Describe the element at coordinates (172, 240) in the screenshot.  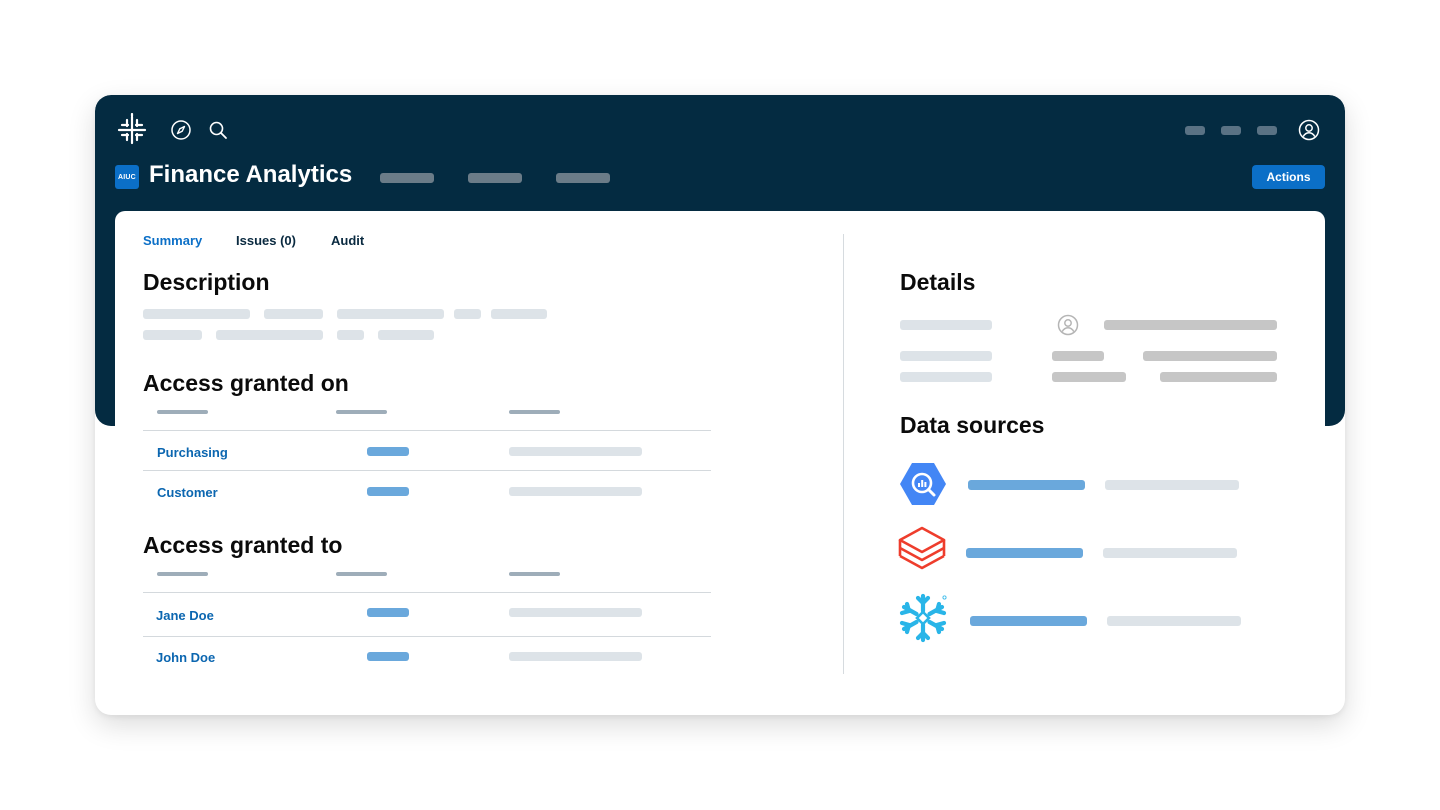
I see `tab-summary: Summary` at that location.